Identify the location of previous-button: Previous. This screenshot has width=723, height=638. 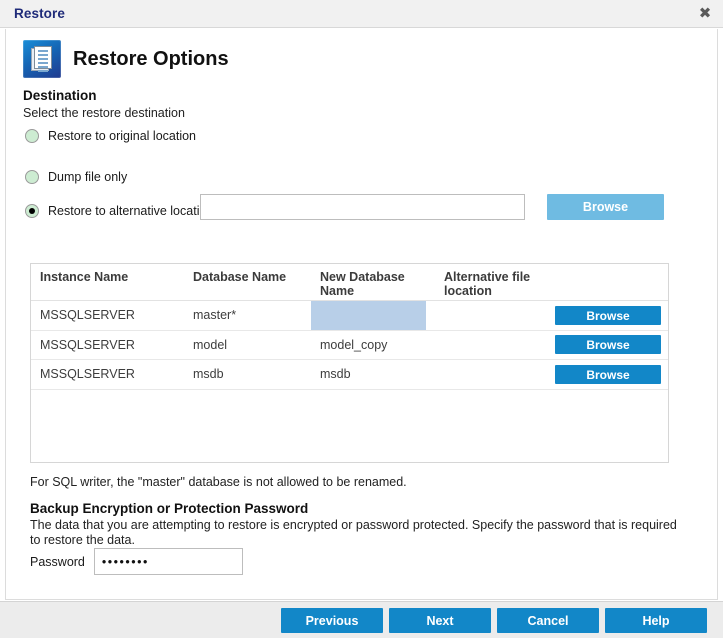
(332, 620).